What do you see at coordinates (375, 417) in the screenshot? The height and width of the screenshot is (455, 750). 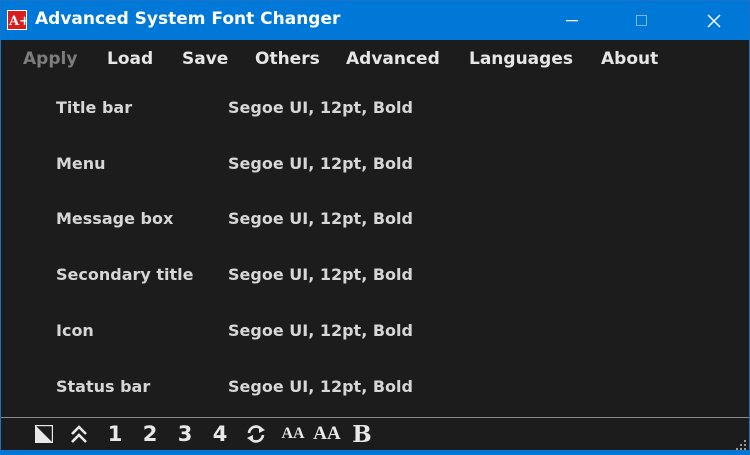 I see `toolbar-divider` at bounding box center [375, 417].